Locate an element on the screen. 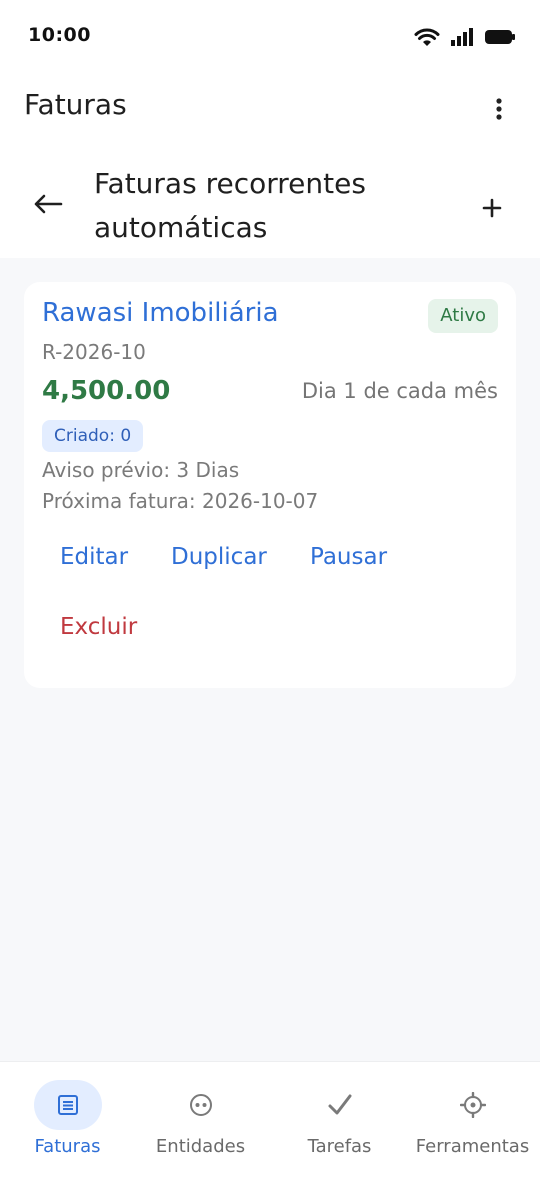  add-recurring-invoice-button is located at coordinates (492, 208).